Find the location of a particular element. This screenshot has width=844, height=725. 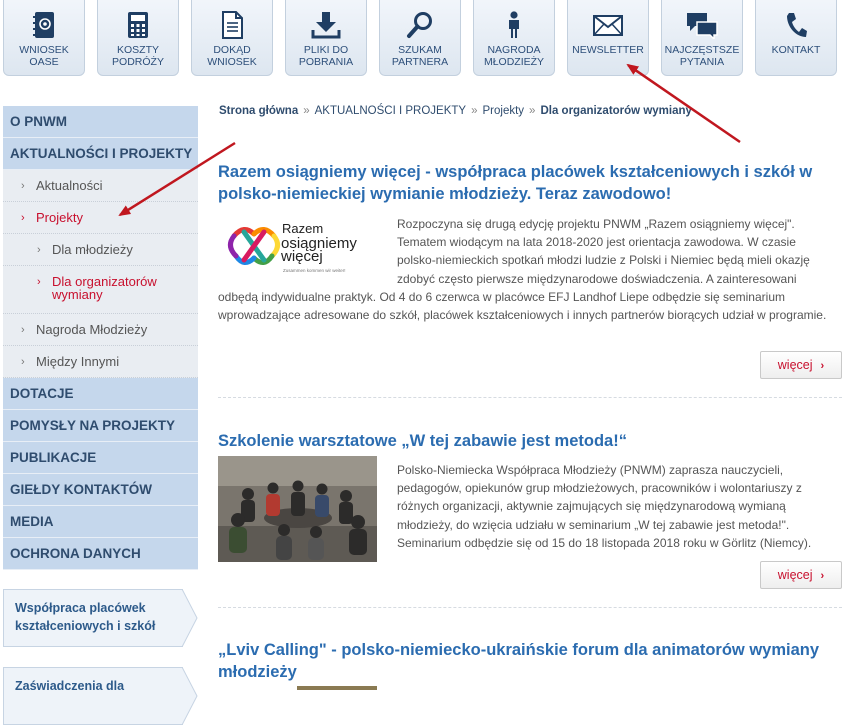

top-nav-dokad-wniosek: DOKĄD WNIOSEK is located at coordinates (232, 38).